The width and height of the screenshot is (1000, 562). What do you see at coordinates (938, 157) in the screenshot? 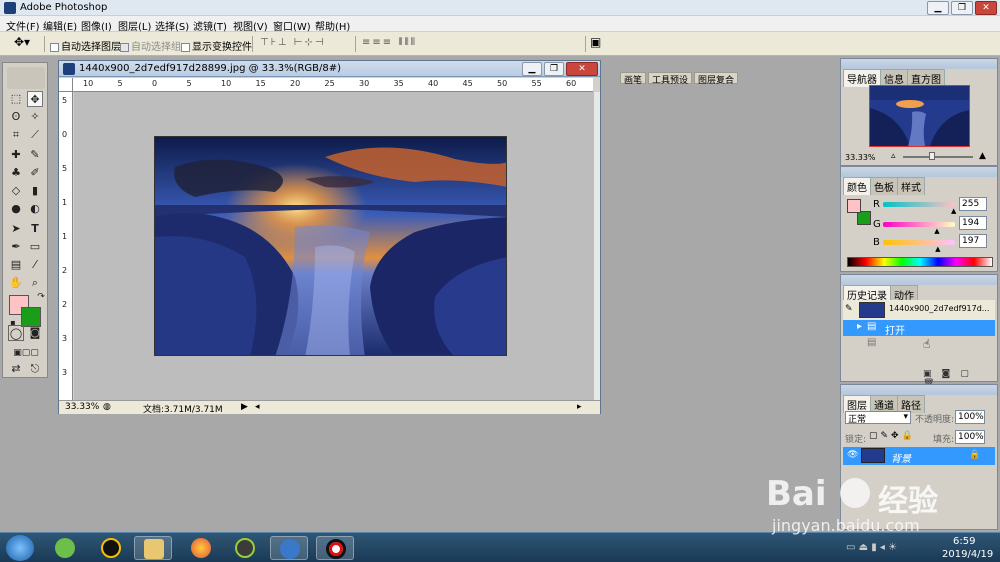
I see `zoom-slider` at bounding box center [938, 157].